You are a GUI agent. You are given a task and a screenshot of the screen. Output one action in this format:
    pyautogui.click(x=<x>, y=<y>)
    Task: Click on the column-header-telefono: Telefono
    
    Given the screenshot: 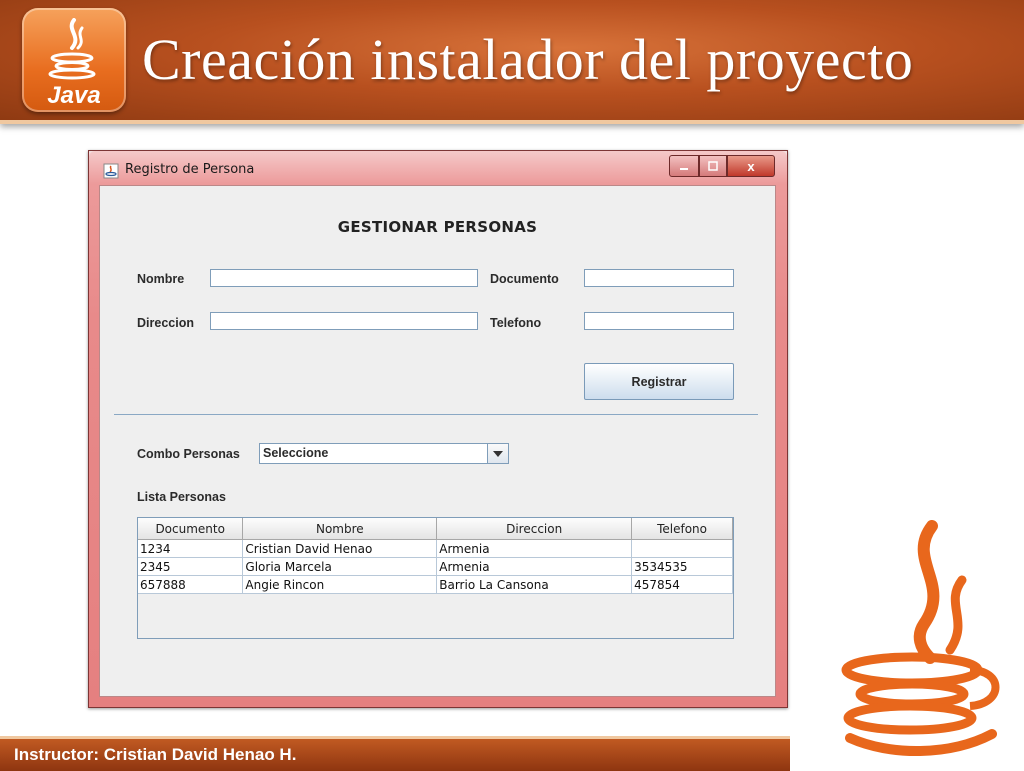 What is the action you would take?
    pyautogui.click(x=682, y=529)
    